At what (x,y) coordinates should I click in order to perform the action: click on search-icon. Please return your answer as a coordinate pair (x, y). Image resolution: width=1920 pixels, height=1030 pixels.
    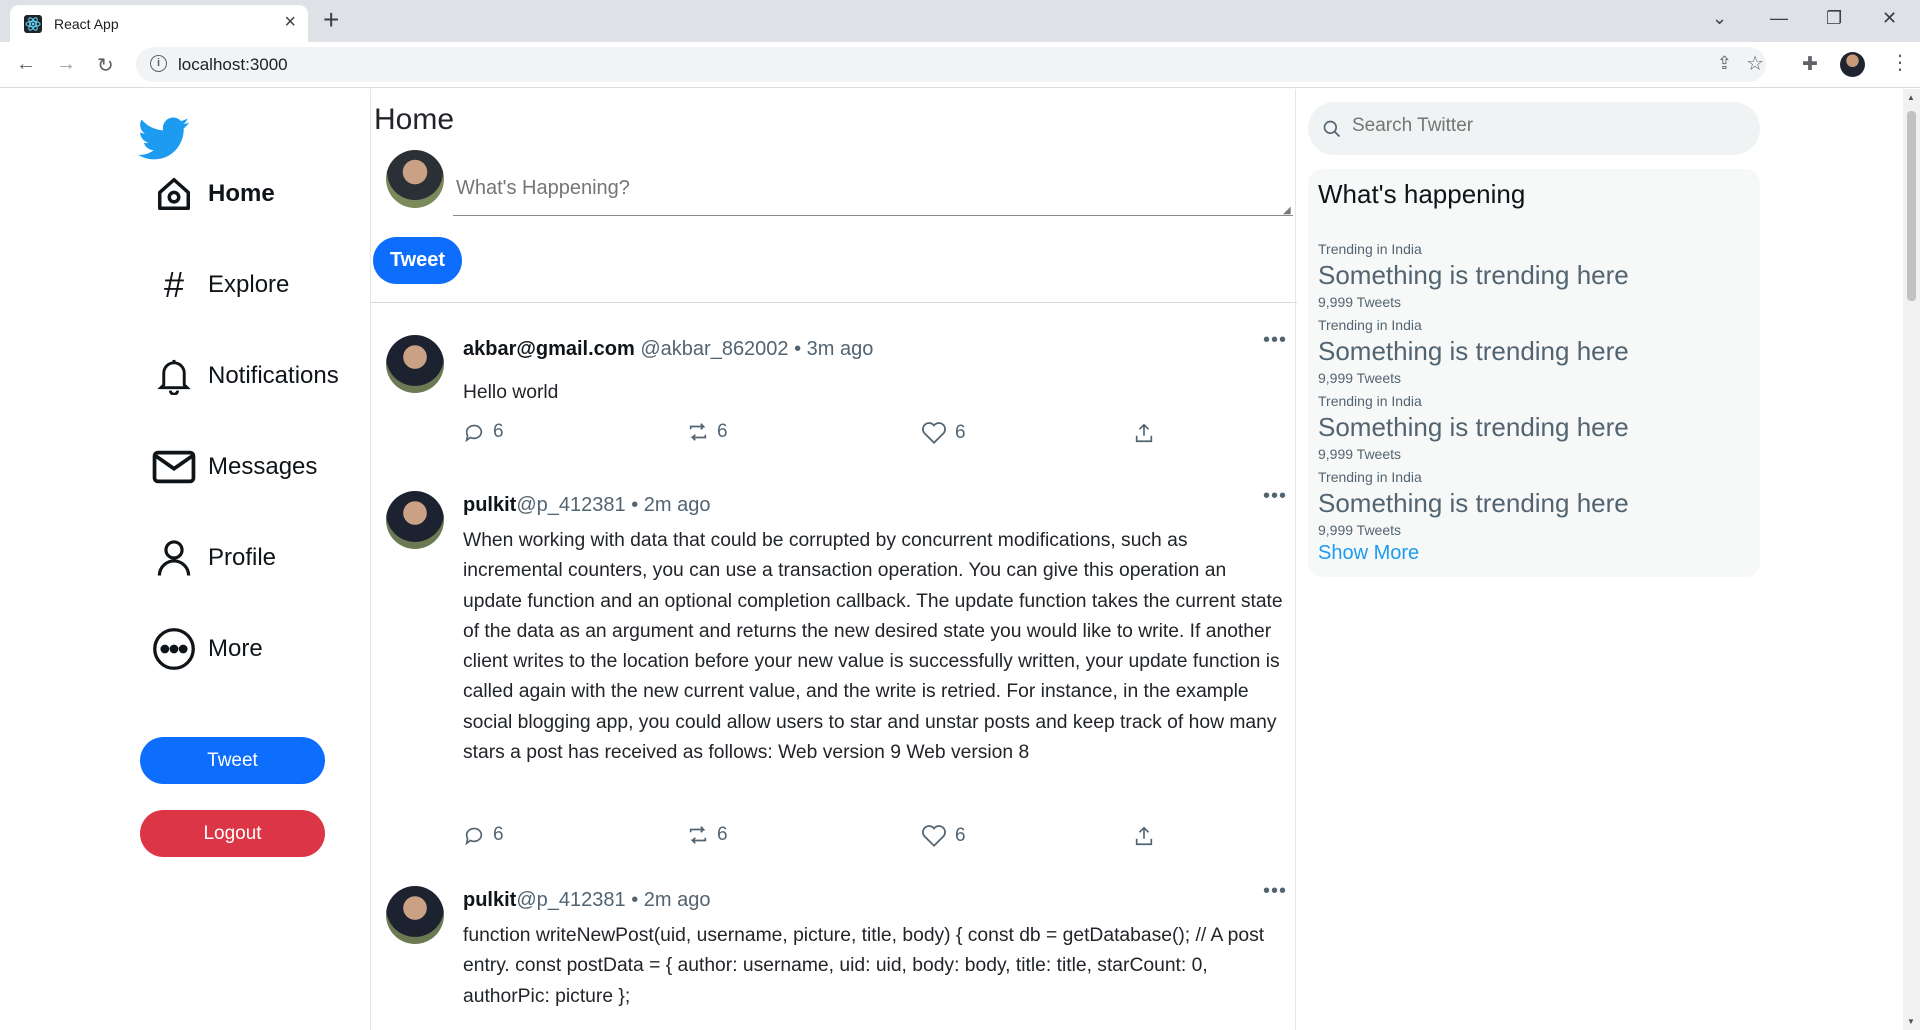
    Looking at the image, I should click on (1332, 129).